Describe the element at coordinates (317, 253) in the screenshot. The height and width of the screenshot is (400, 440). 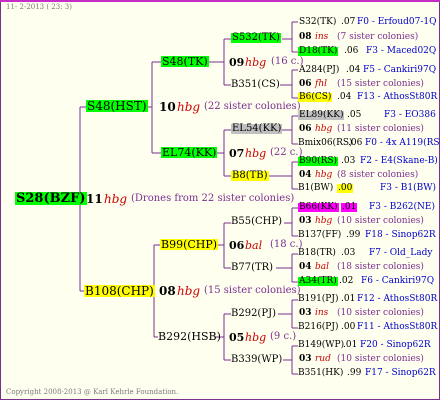
I see `gen4-name-11: B18(TR)` at that location.